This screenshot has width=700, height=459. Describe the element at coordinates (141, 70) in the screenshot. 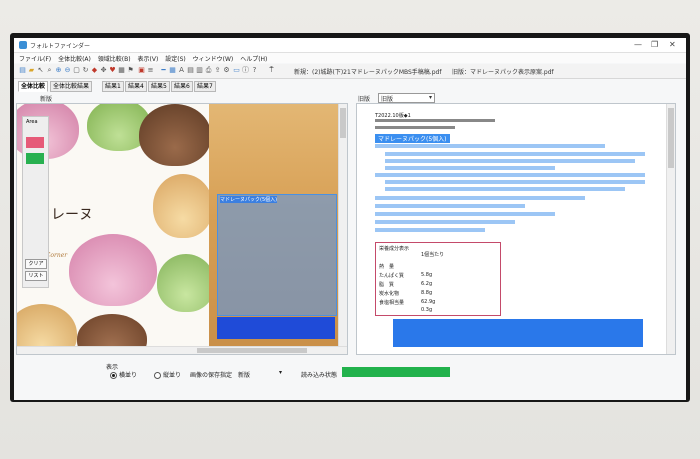

I see `compare-icon: ▣` at that location.